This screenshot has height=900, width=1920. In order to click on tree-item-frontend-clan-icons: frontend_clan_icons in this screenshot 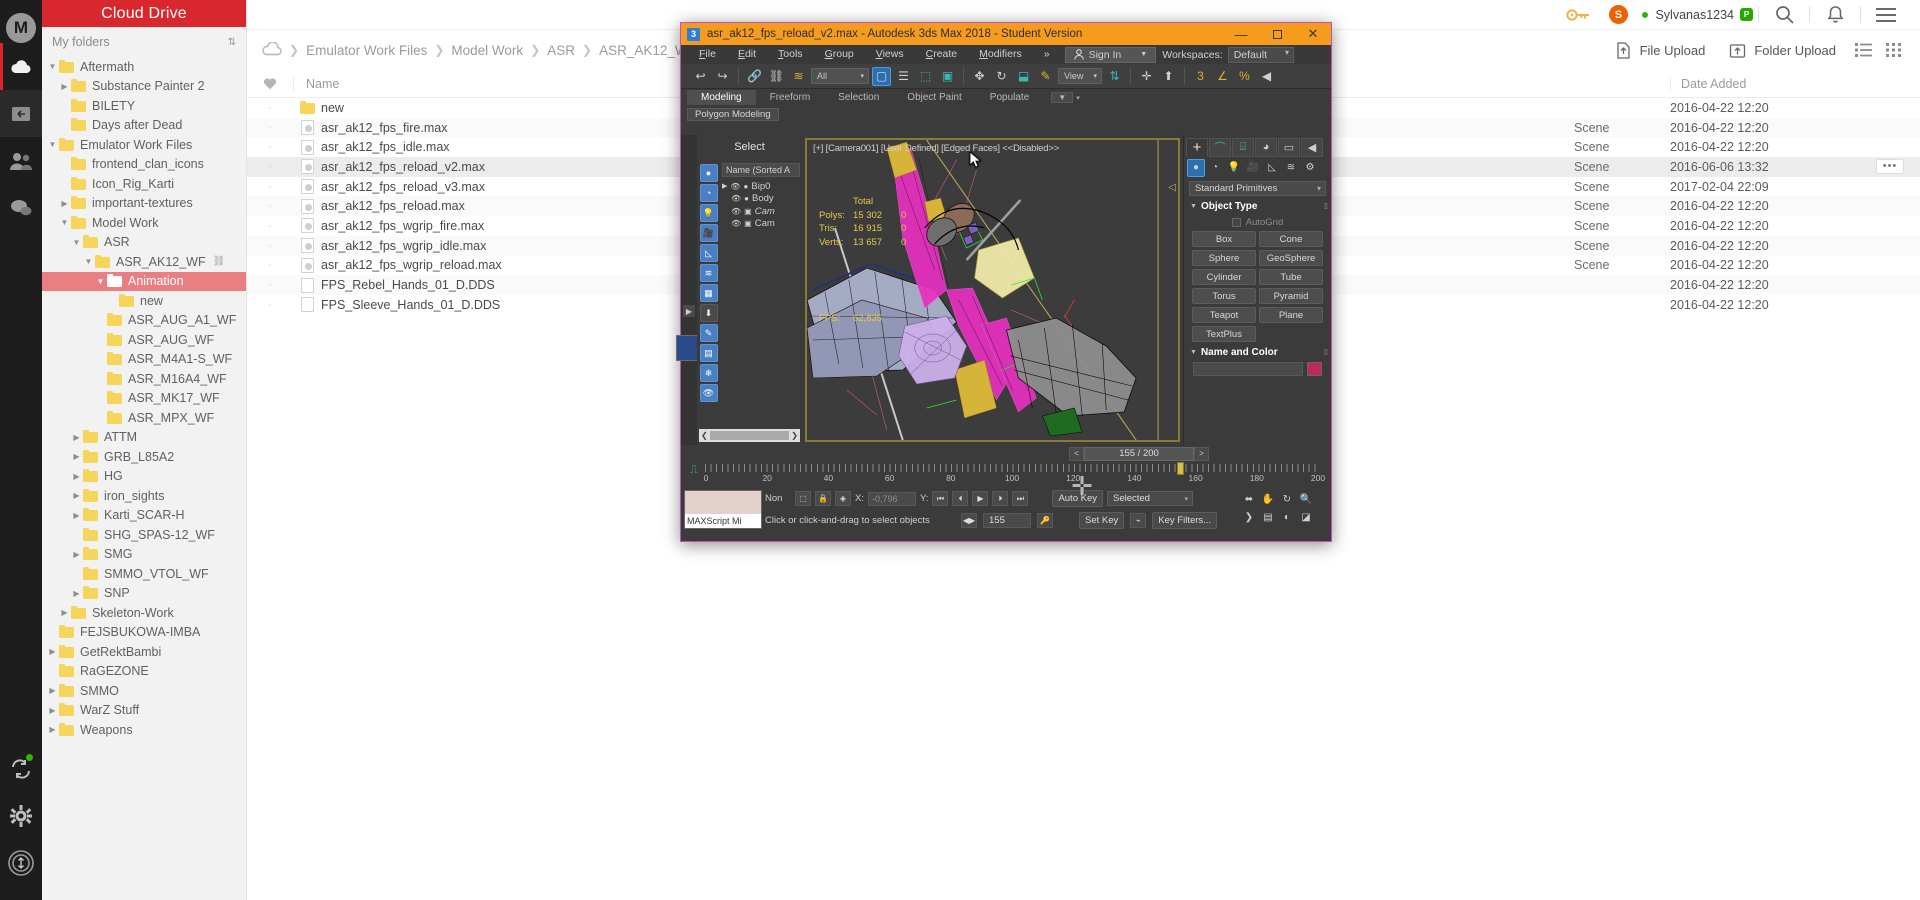, I will do `click(144, 165)`.